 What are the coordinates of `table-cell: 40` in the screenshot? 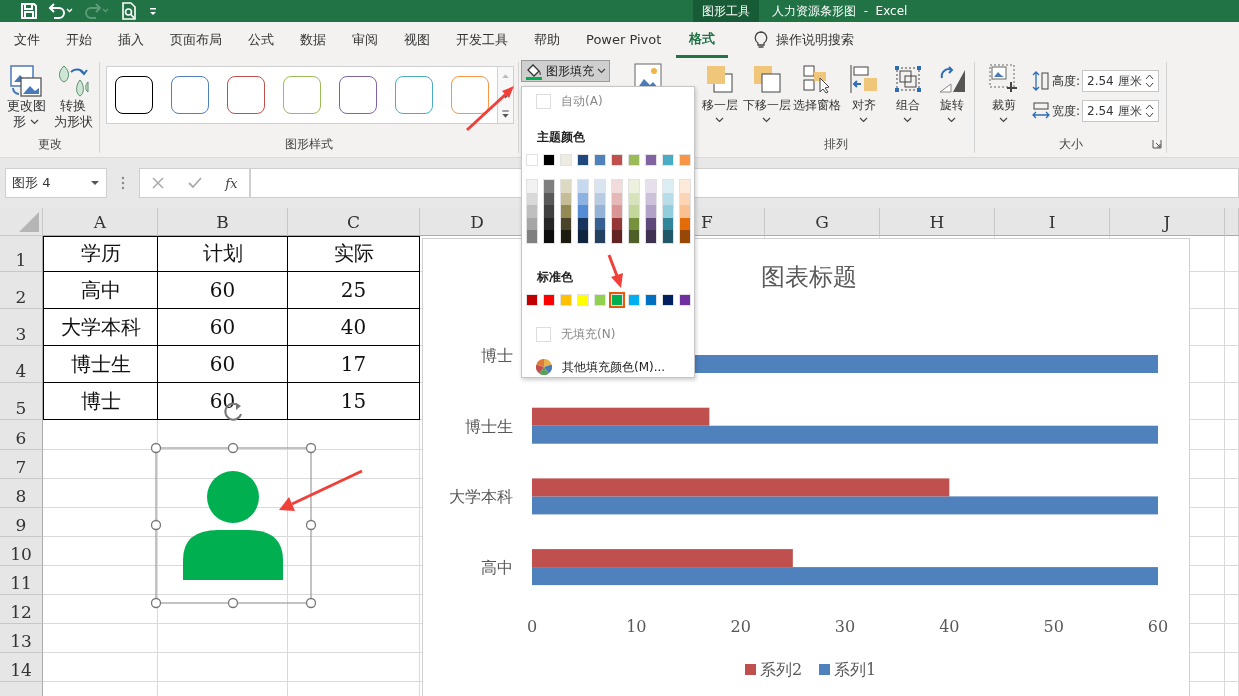 It's located at (354, 327).